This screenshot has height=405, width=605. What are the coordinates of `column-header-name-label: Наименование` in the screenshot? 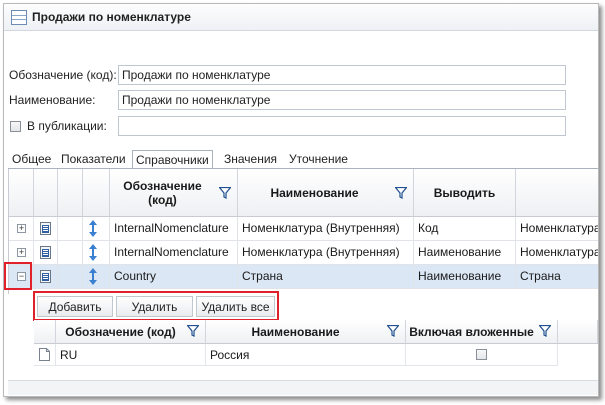 It's located at (314, 192).